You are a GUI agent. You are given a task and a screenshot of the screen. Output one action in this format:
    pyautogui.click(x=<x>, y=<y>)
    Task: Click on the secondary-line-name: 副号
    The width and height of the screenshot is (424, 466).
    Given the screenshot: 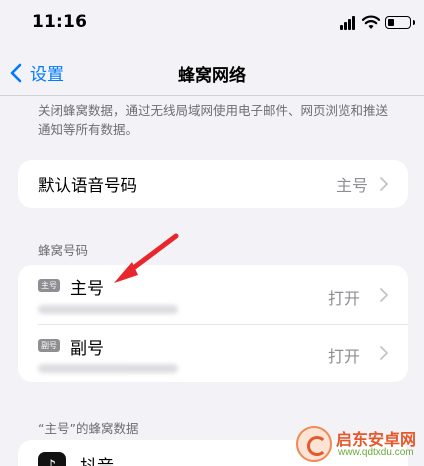 What is the action you would take?
    pyautogui.click(x=87, y=349)
    